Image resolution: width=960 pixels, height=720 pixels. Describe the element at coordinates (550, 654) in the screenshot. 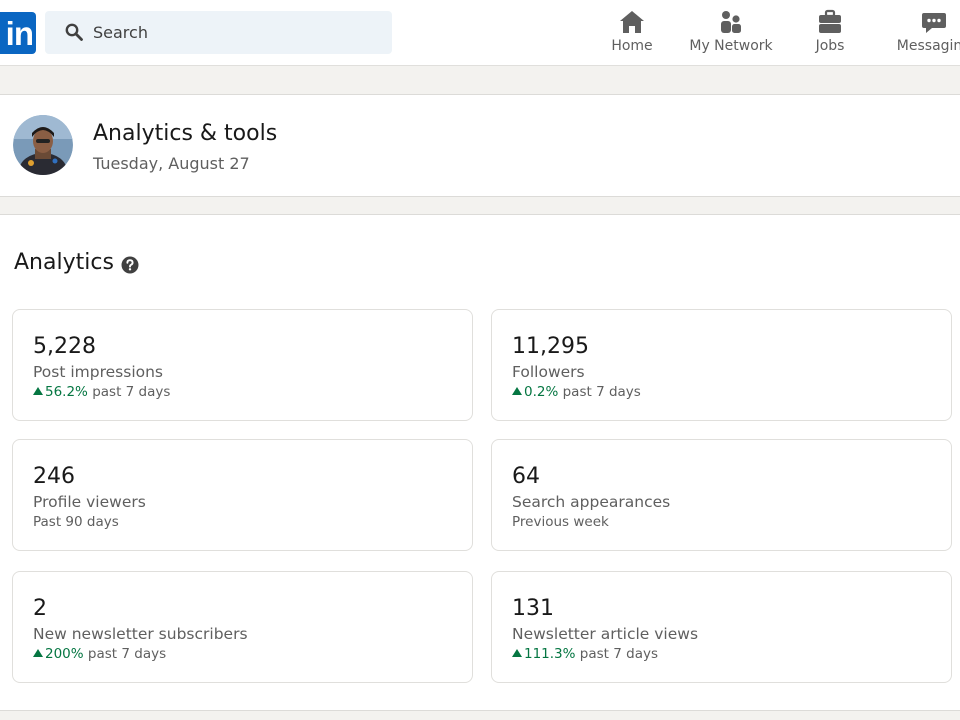

I see `trend-value: 111.3%` at that location.